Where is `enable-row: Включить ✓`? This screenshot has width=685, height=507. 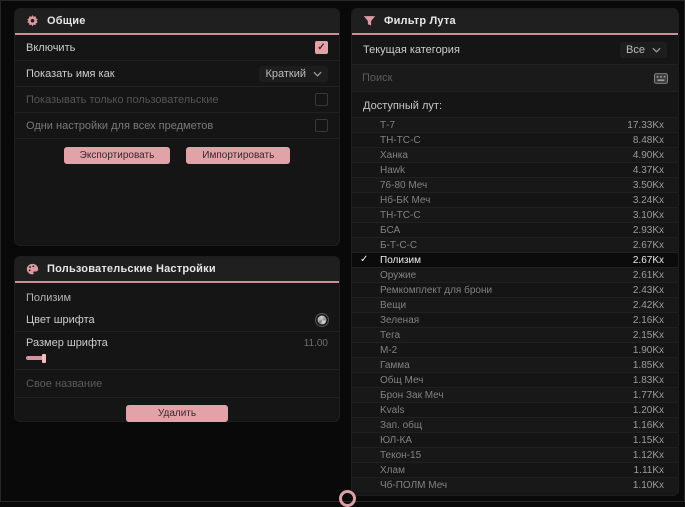
enable-row: Включить ✓ is located at coordinates (177, 48).